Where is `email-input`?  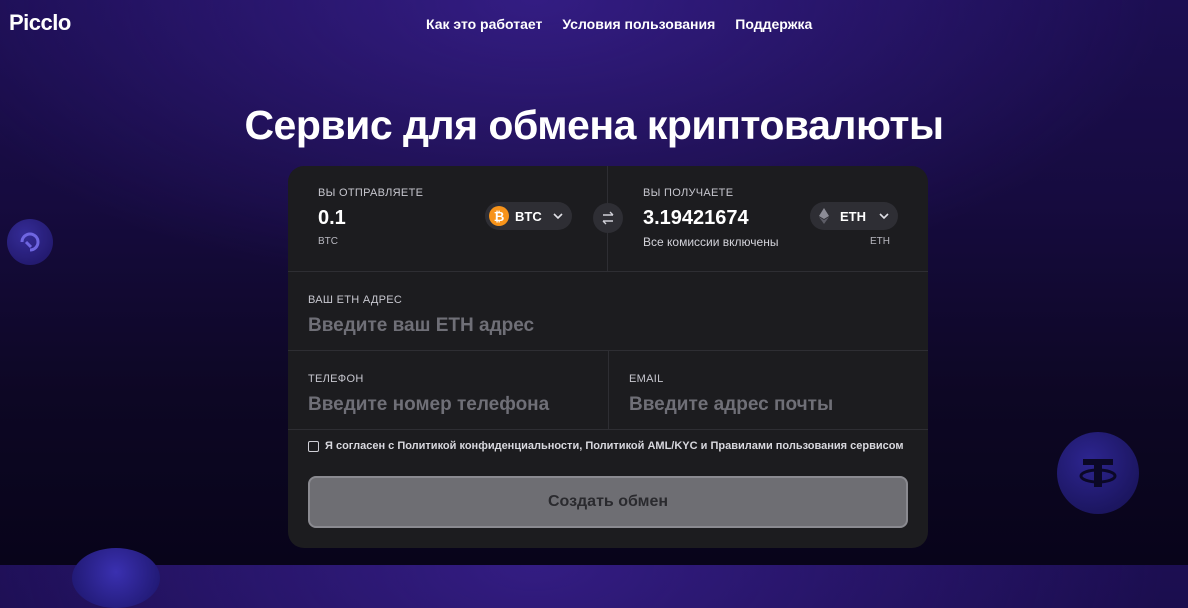 email-input is located at coordinates (769, 405).